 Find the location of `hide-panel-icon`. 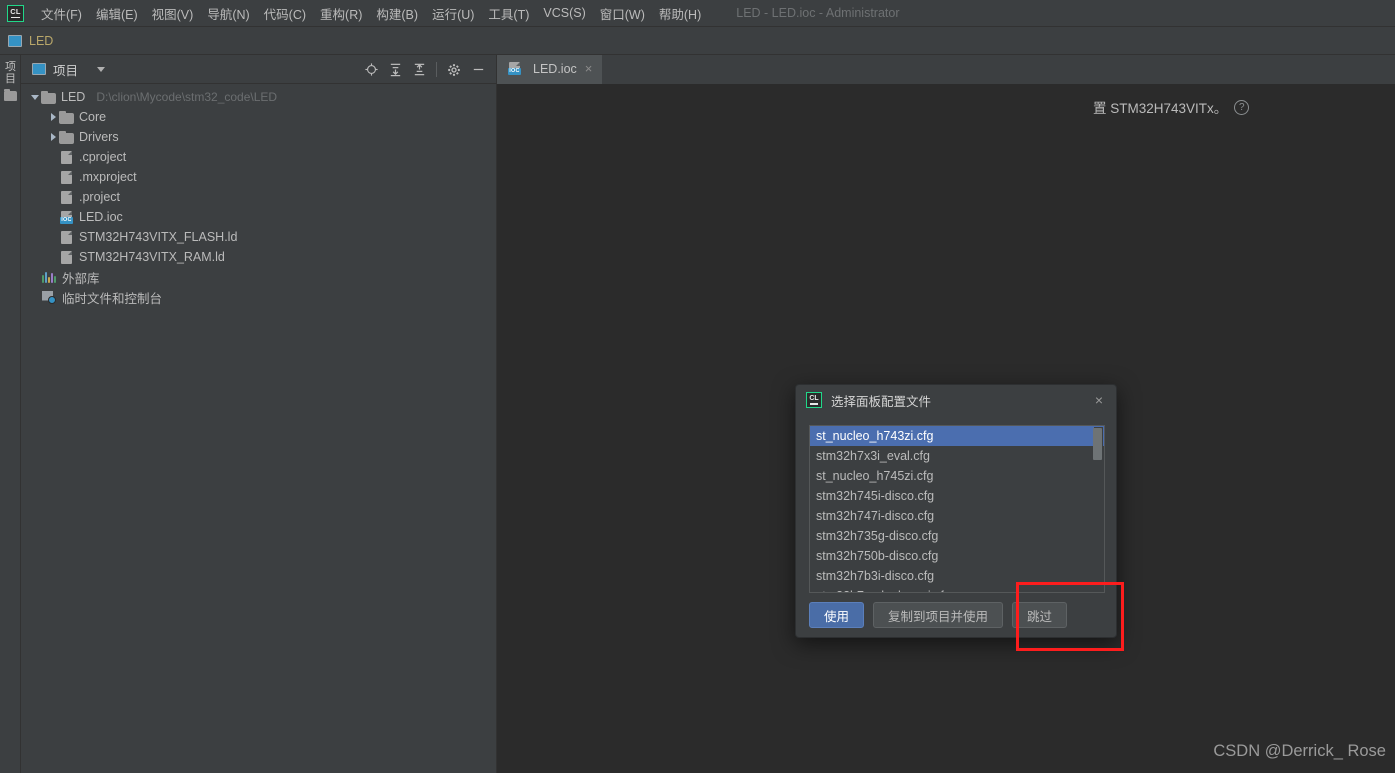

hide-panel-icon is located at coordinates (478, 70).